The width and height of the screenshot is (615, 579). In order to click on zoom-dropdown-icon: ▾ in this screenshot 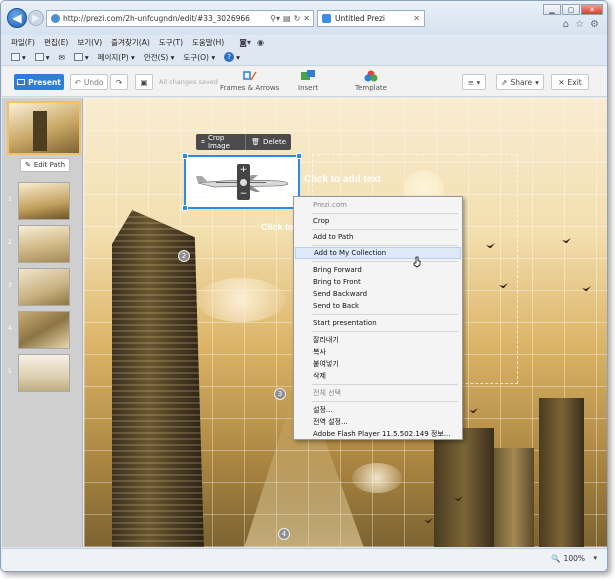, I will do `click(595, 558)`.